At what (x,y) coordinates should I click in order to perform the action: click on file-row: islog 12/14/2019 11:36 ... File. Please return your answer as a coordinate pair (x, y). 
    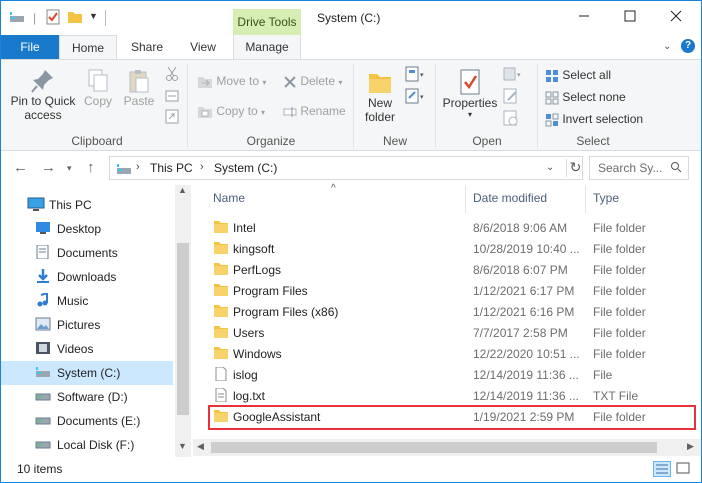
    Looking at the image, I should click on (450, 374).